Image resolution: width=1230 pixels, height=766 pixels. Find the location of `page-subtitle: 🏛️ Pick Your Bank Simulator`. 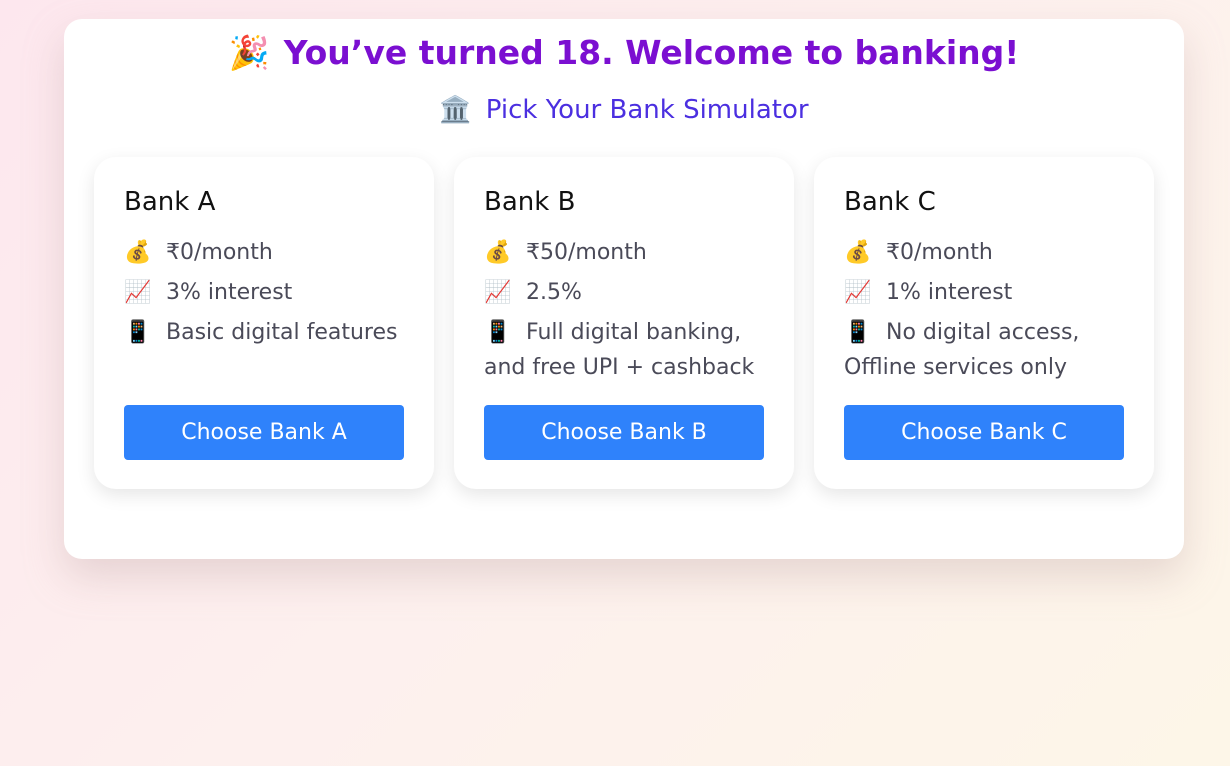

page-subtitle: 🏛️ Pick Your Bank Simulator is located at coordinates (624, 110).